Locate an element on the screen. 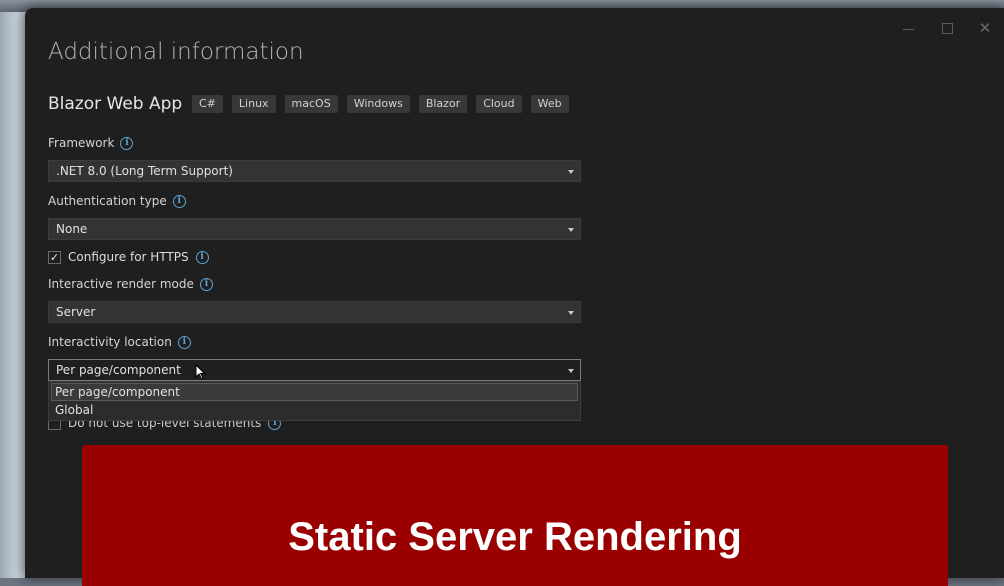 The height and width of the screenshot is (586, 1004). framework-select: .NET 8.0 (Long Term Support) is located at coordinates (314, 171).